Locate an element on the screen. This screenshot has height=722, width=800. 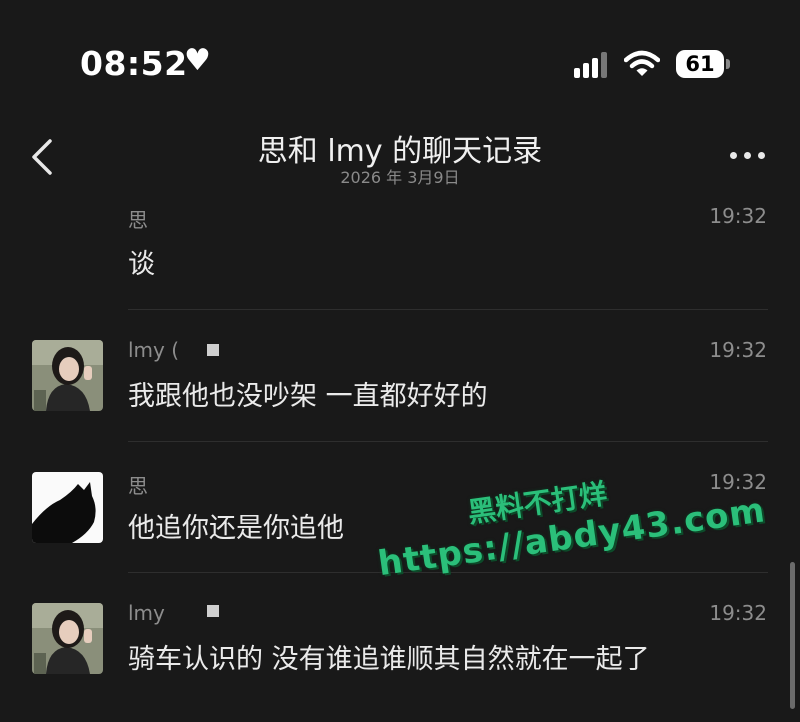
battery-cap is located at coordinates (728, 64).